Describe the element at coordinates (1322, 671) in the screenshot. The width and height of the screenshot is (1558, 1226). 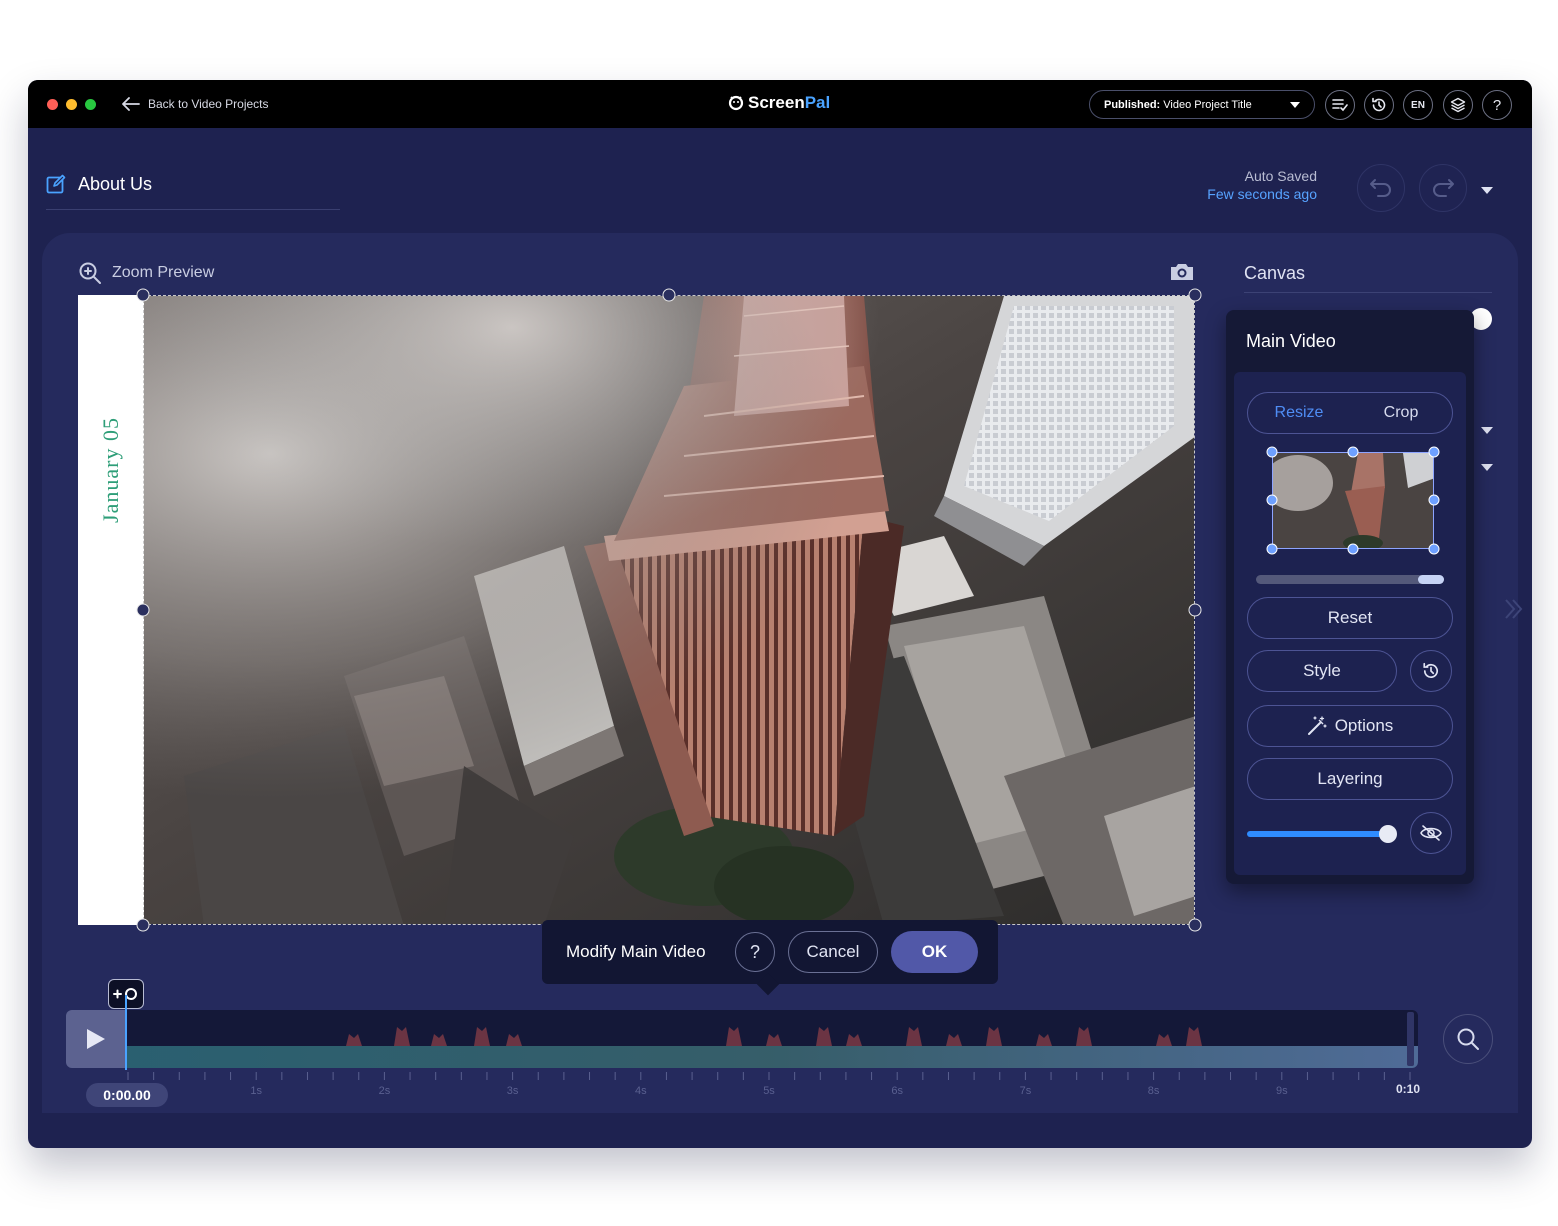
I see `style-button: Style` at that location.